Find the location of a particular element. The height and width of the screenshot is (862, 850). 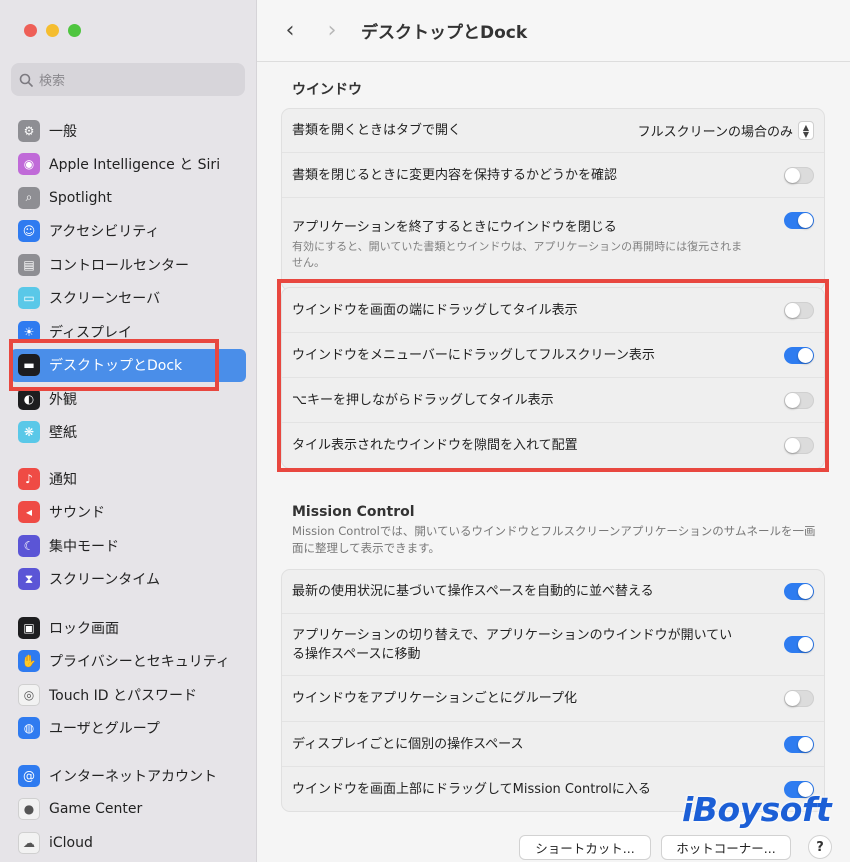

sidebar-item: ▭ スクリーンセーバ is located at coordinates (128, 299).